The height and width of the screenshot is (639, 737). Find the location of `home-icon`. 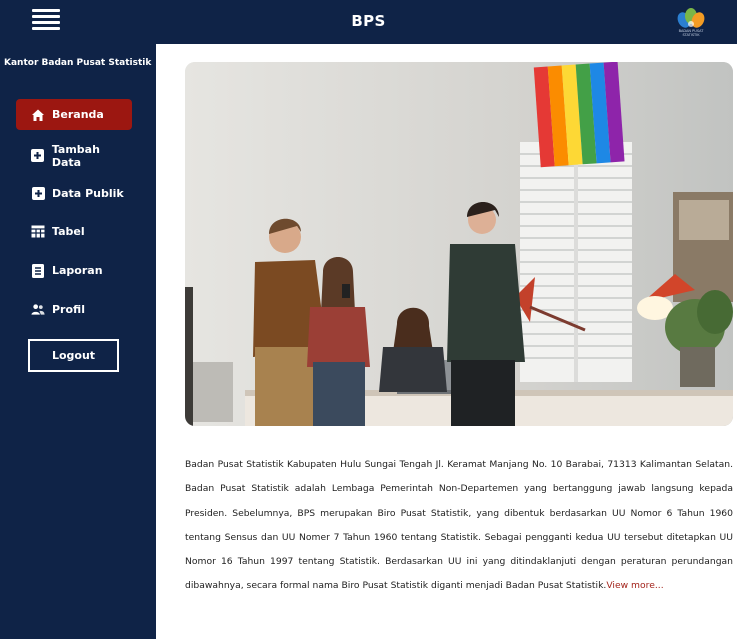

home-icon is located at coordinates (38, 115).